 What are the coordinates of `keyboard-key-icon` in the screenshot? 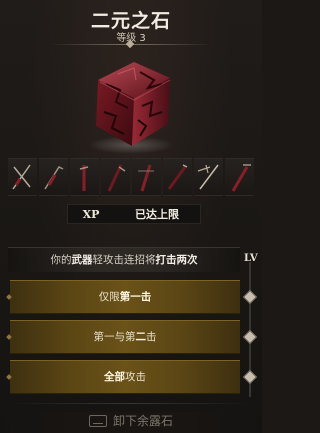 It's located at (97, 420).